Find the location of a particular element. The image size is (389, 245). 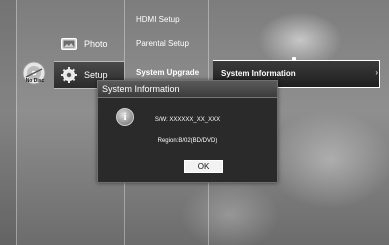

software-version-text: S/W: XXXXXX_XX_XXX is located at coordinates (187, 120).